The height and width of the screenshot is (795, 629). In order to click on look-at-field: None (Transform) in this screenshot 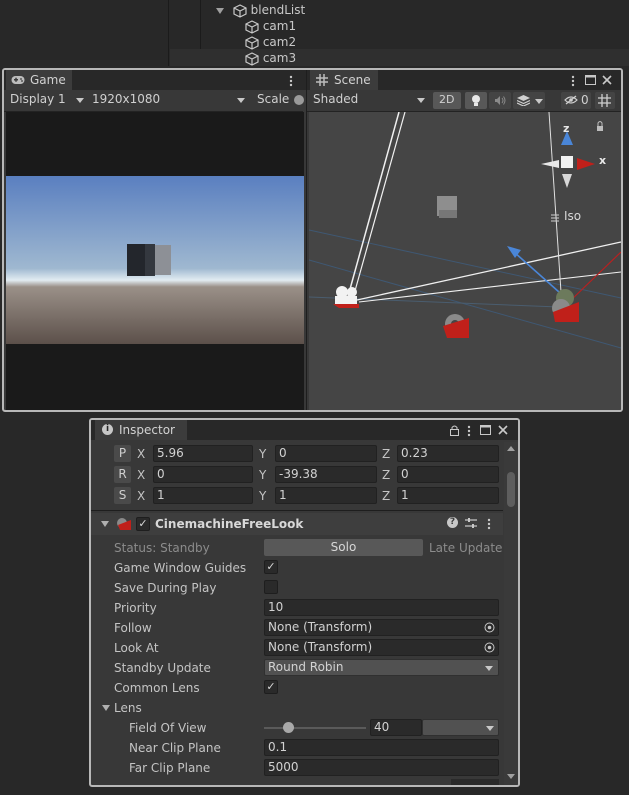, I will do `click(381, 647)`.